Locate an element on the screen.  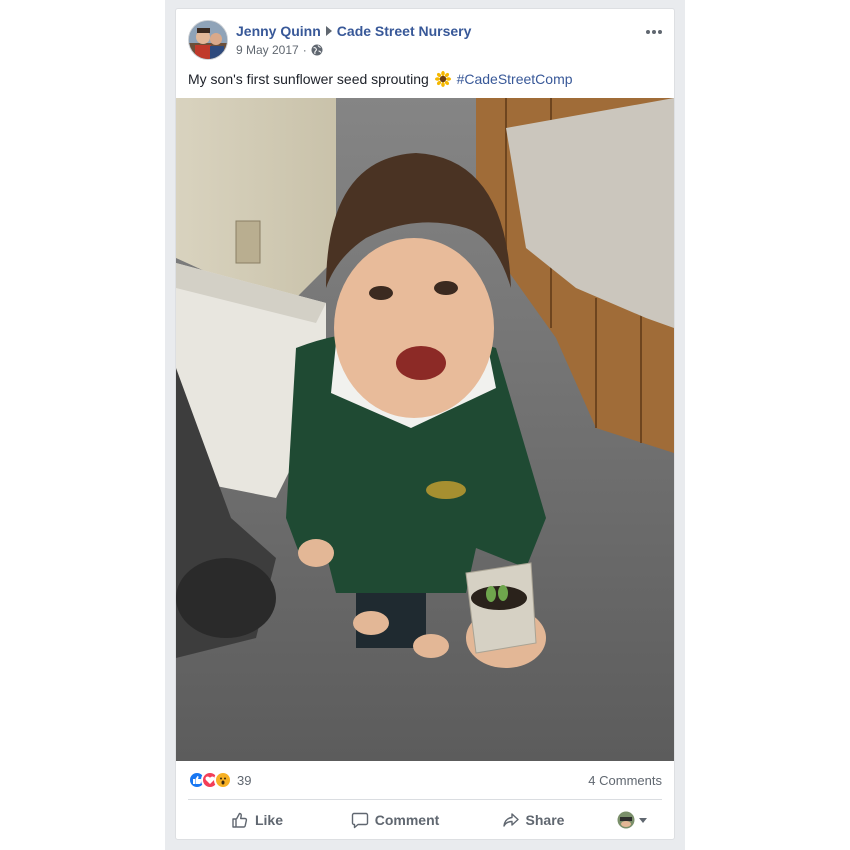
post-as-selector is located at coordinates (632, 820).